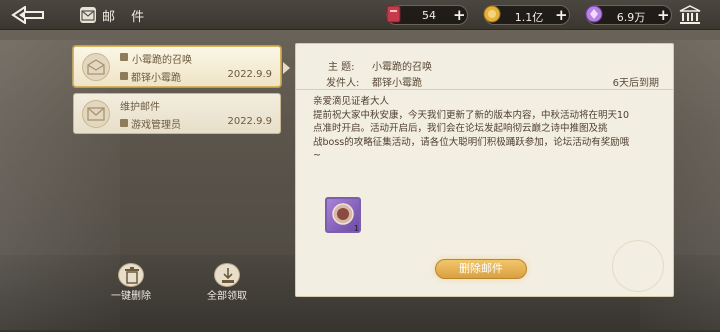 This screenshot has width=720, height=332. What do you see at coordinates (131, 296) in the screenshot?
I see `delete-all-label: 一键删除` at bounding box center [131, 296].